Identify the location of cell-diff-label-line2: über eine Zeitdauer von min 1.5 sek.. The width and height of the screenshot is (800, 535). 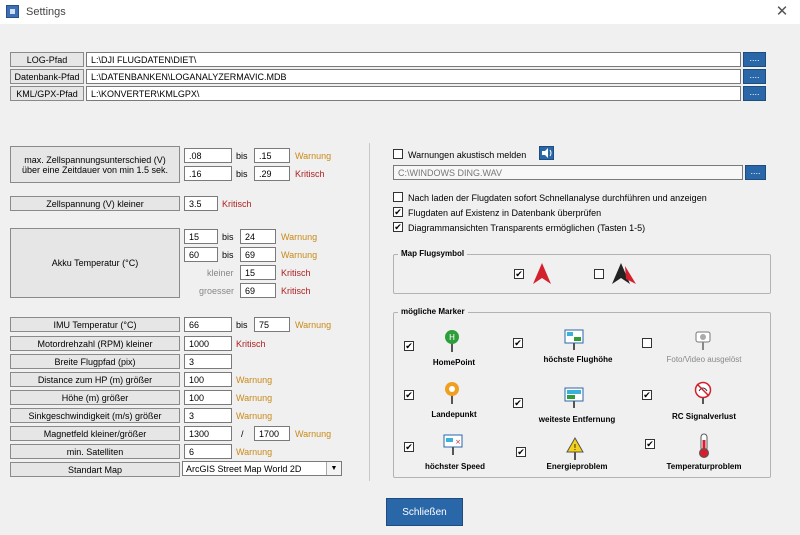
(95, 169).